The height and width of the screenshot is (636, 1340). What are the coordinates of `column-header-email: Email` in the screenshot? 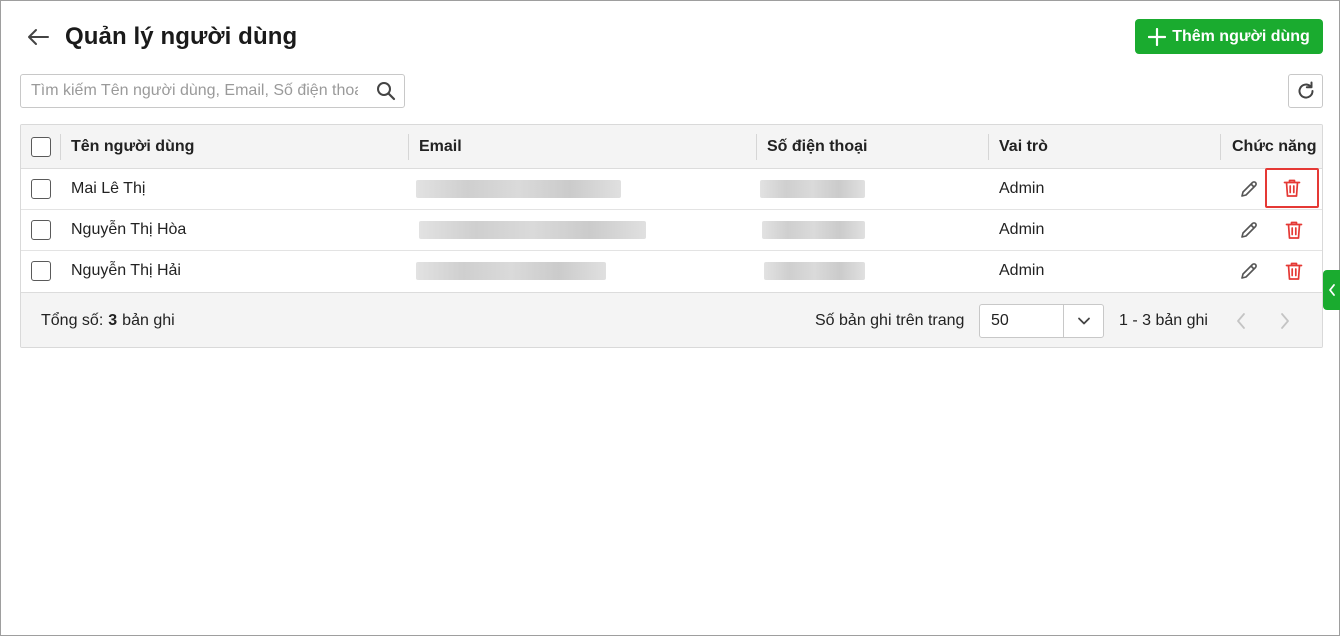 It's located at (440, 147).